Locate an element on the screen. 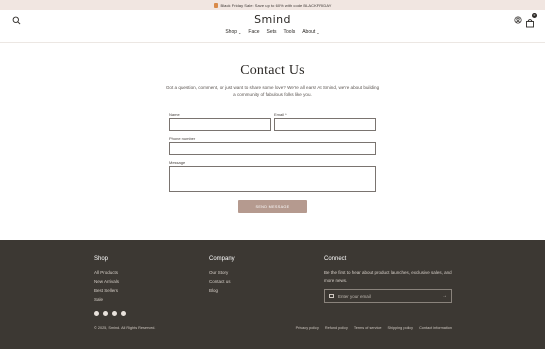 This screenshot has height=349, width=545. footer-link-best-sellers: Best Sellers is located at coordinates (106, 290).